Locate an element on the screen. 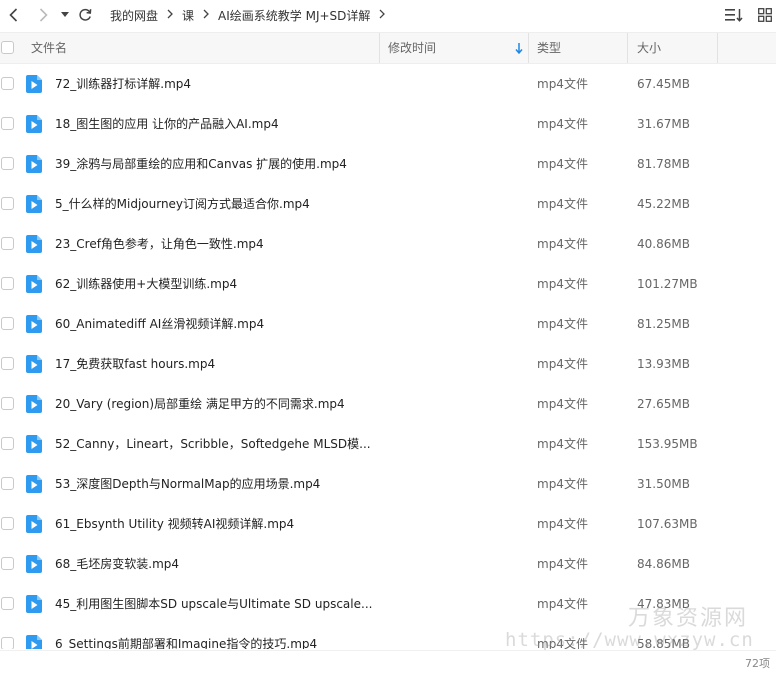  forward-icon is located at coordinates (43, 15).